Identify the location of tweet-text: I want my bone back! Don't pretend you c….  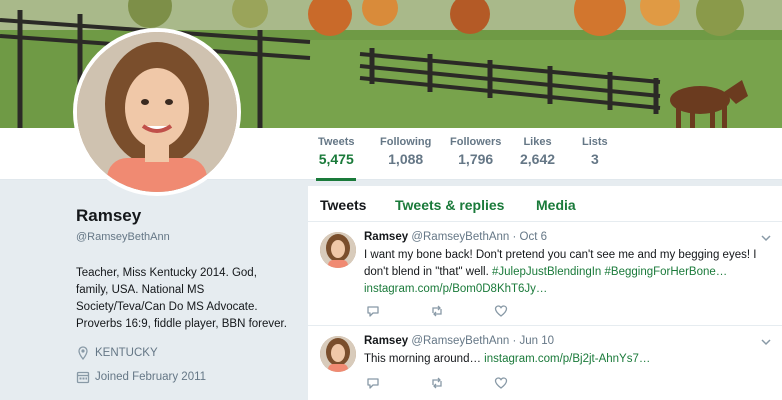
(564, 272).